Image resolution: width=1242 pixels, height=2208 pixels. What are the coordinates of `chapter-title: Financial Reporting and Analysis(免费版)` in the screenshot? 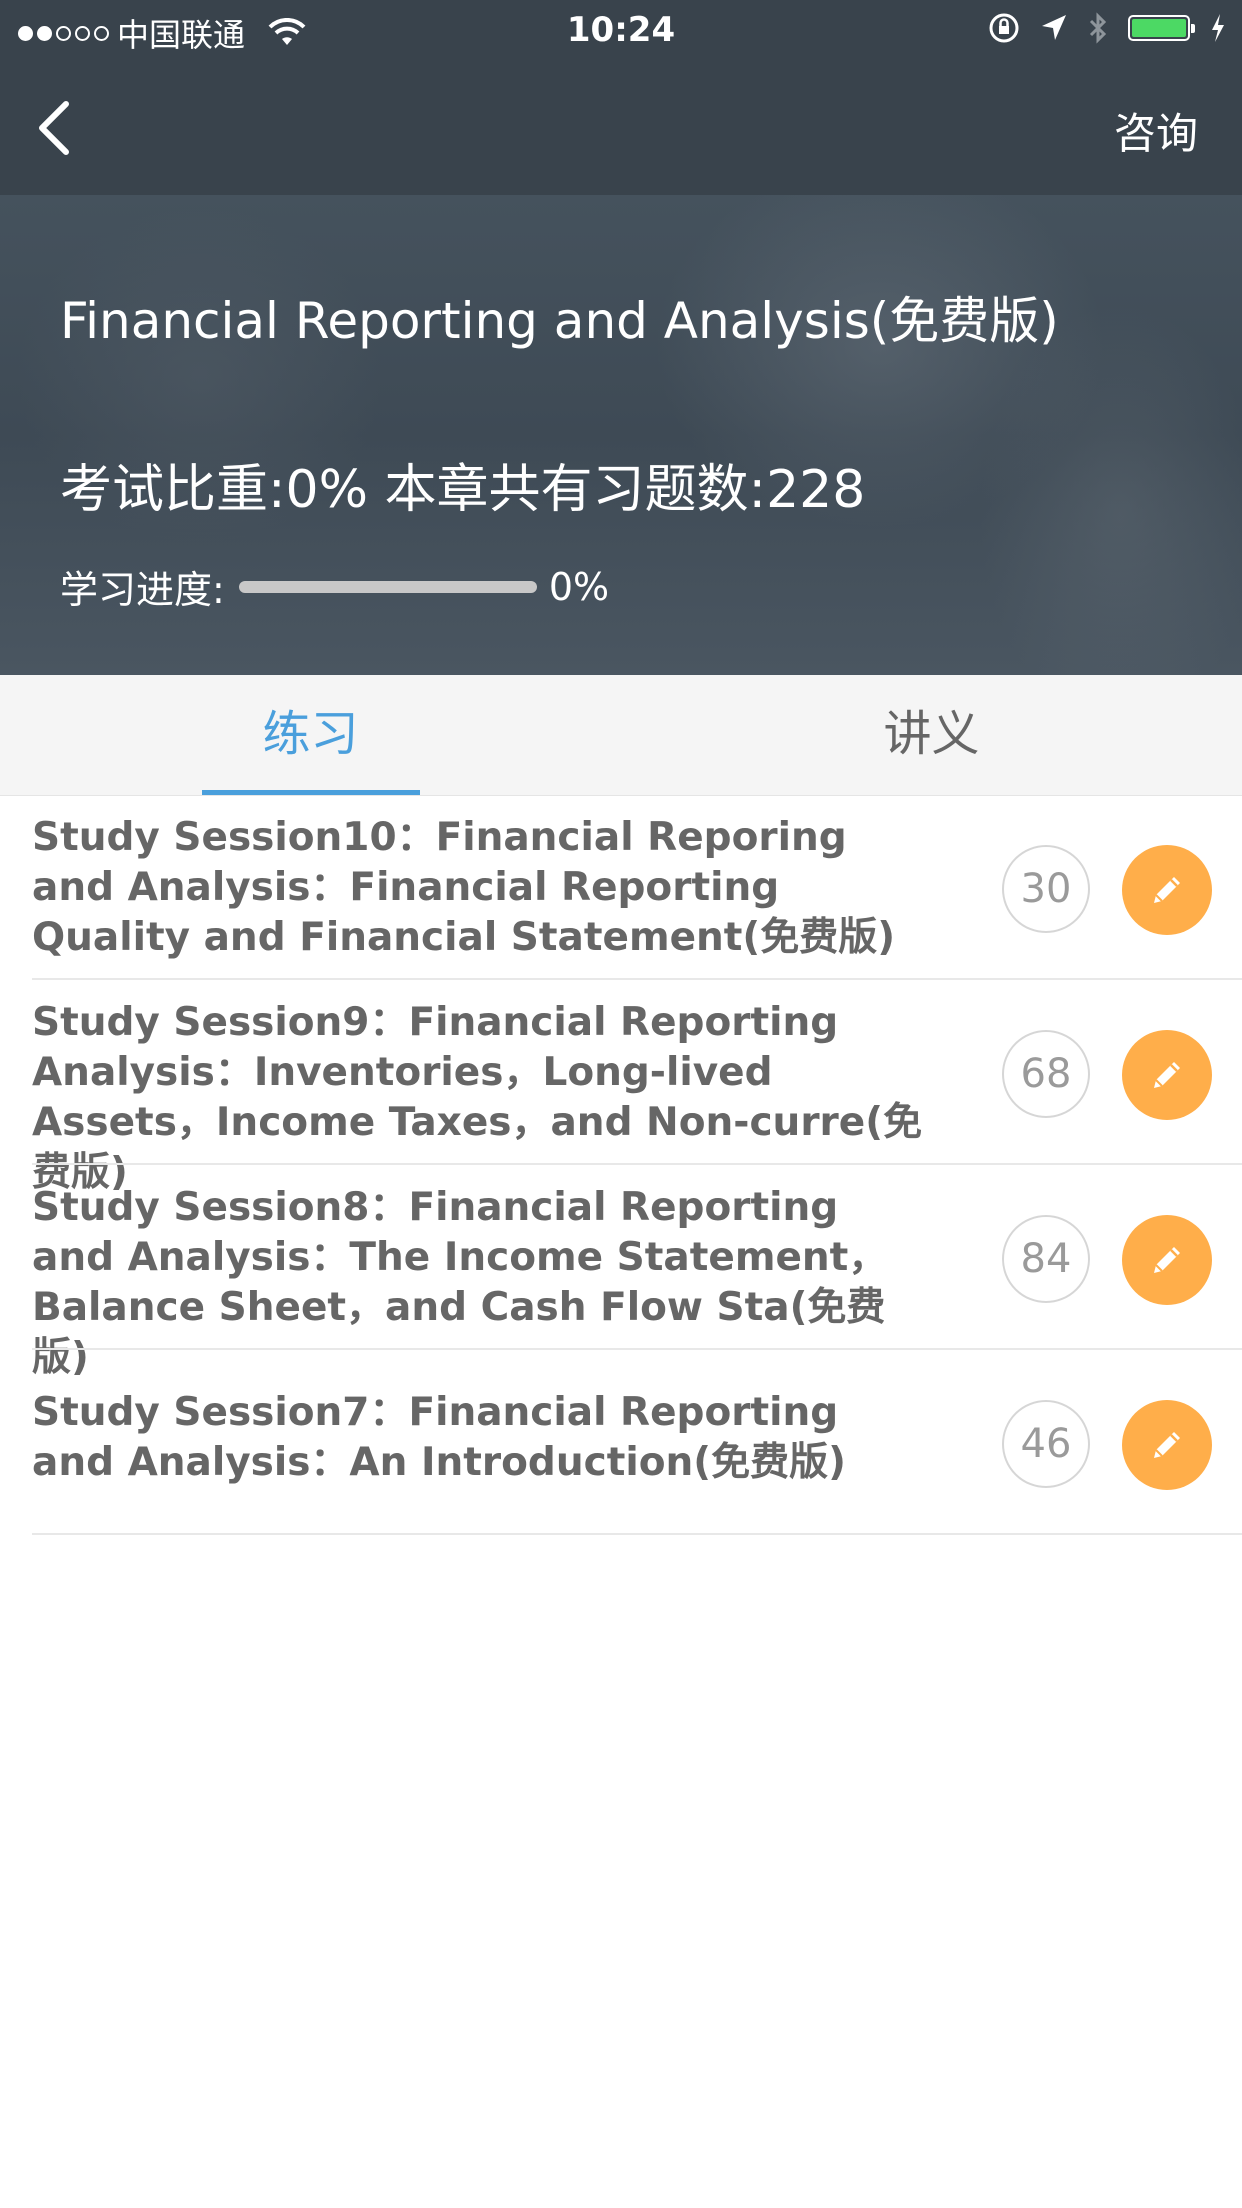 It's located at (559, 321).